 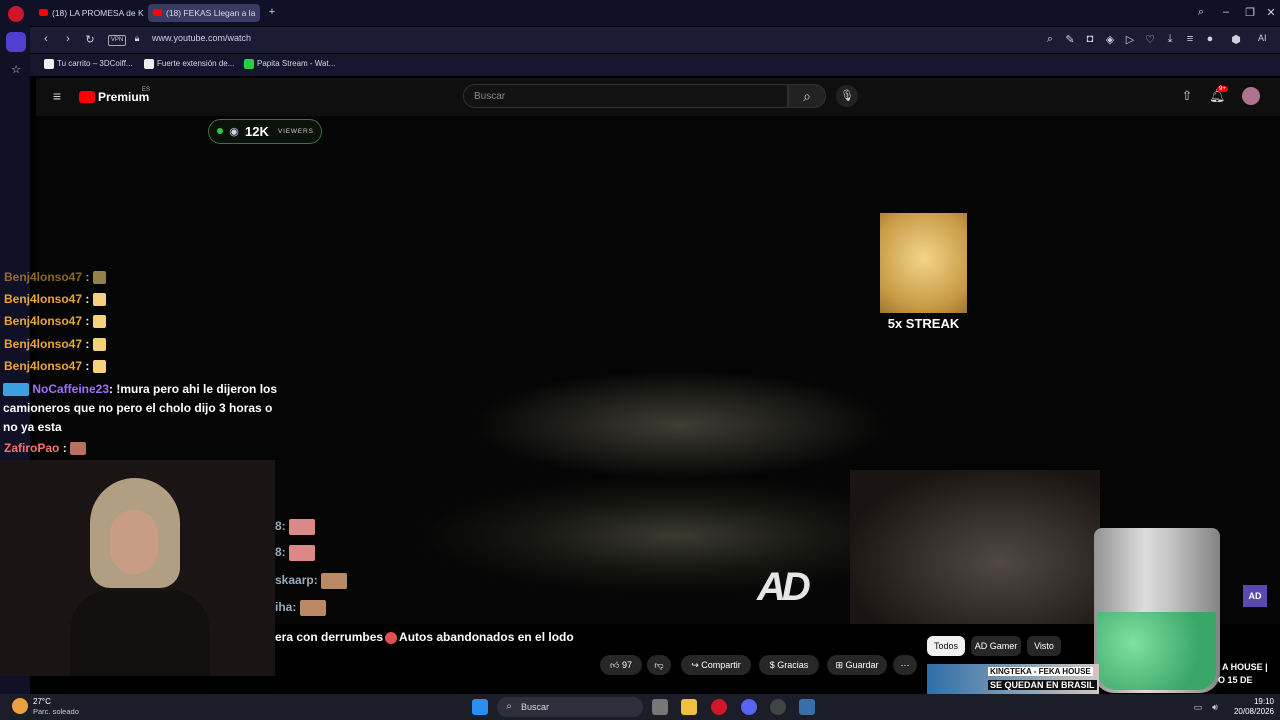 I want to click on upload-icon: ⇧, so click(x=1187, y=96).